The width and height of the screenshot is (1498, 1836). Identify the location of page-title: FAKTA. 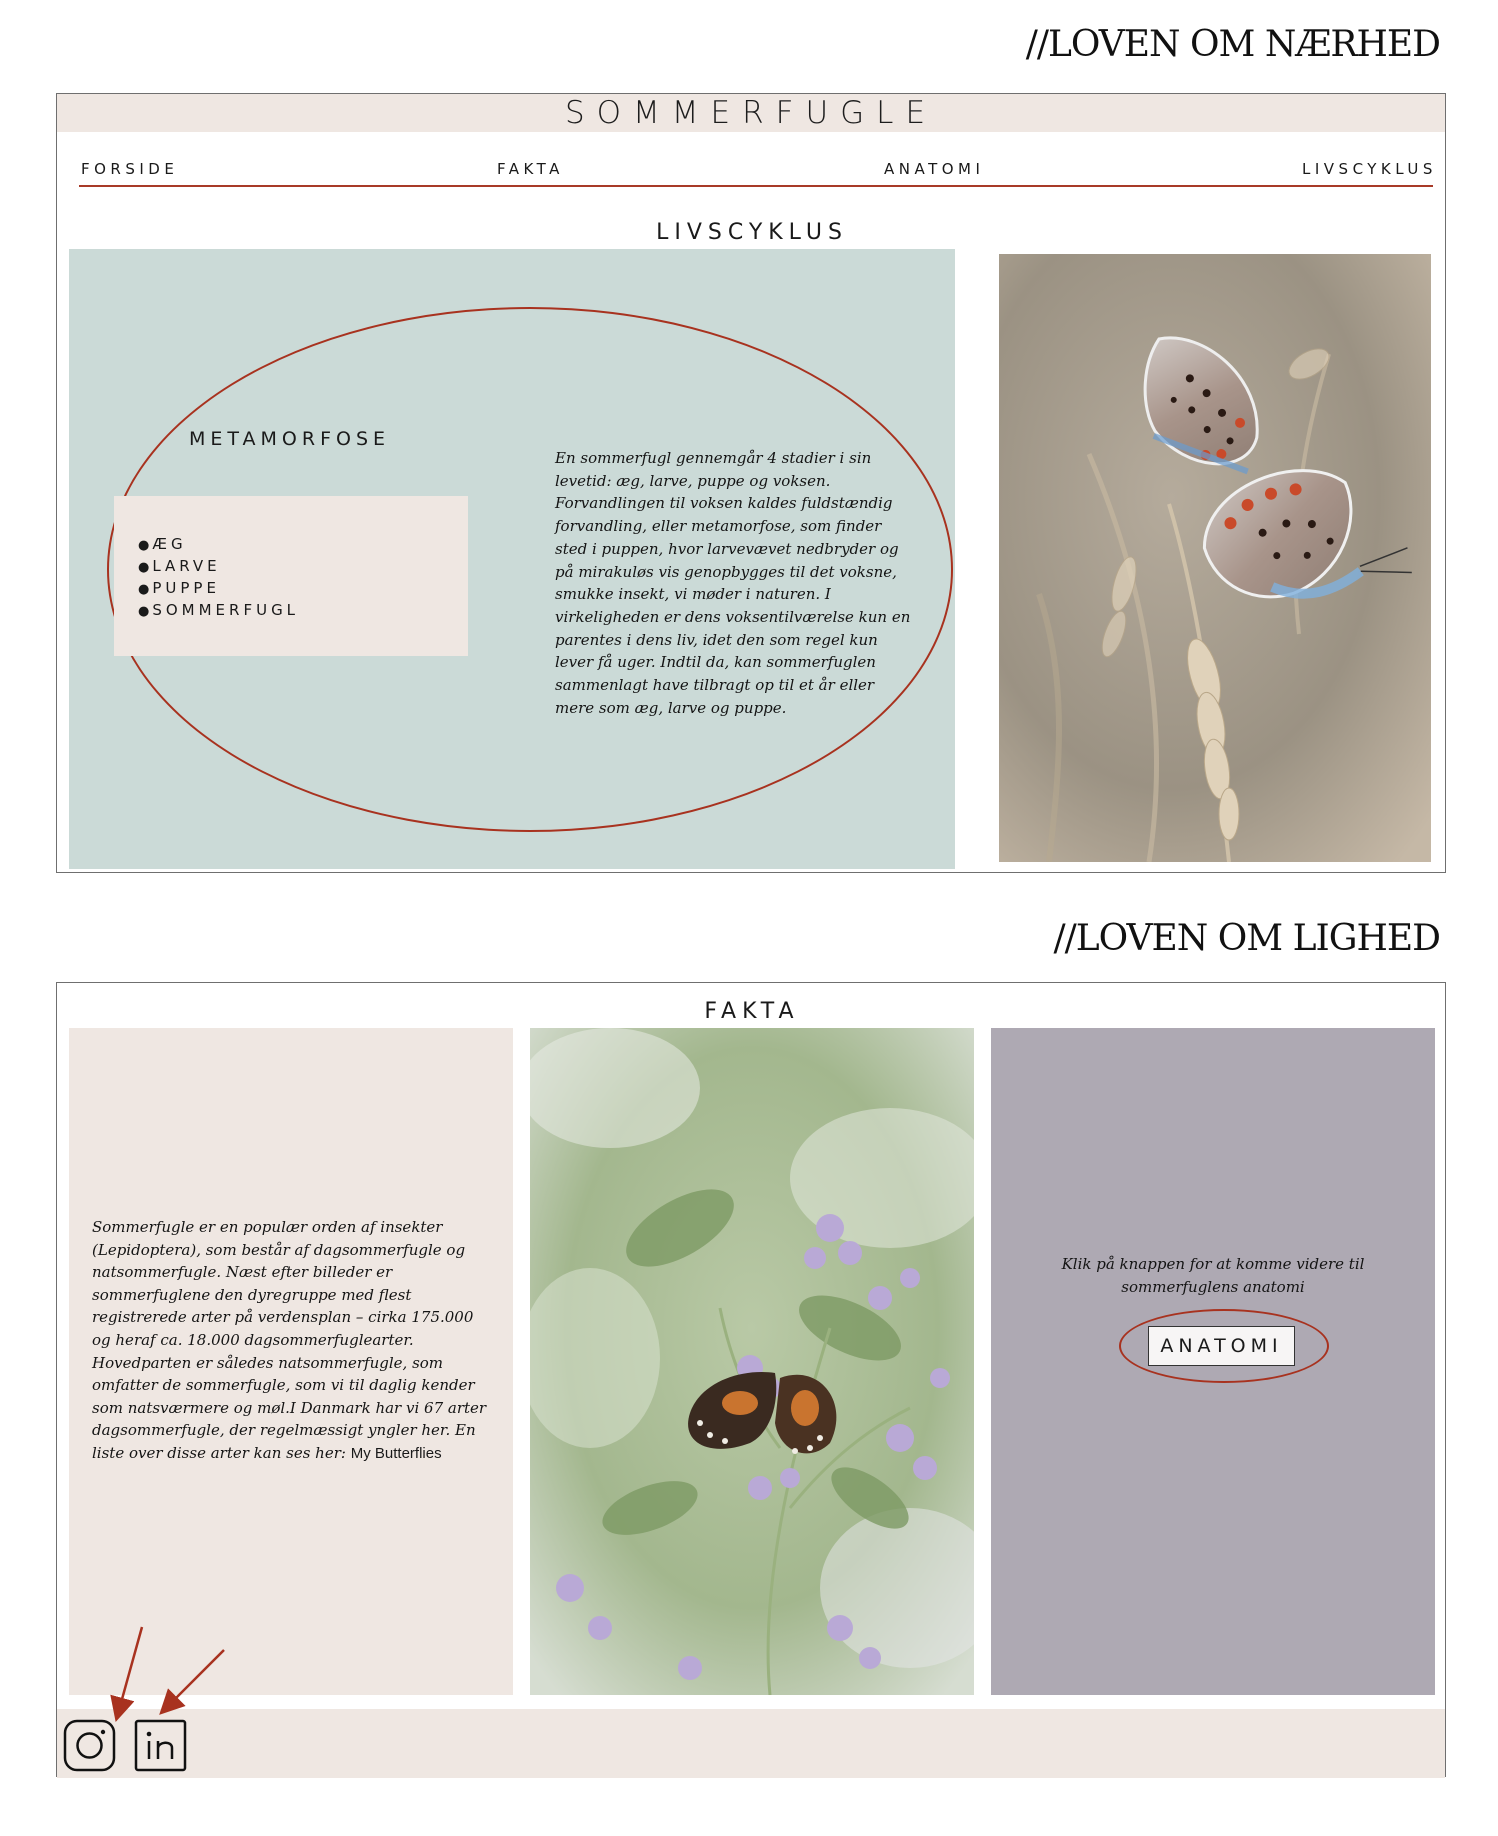
(752, 1011).